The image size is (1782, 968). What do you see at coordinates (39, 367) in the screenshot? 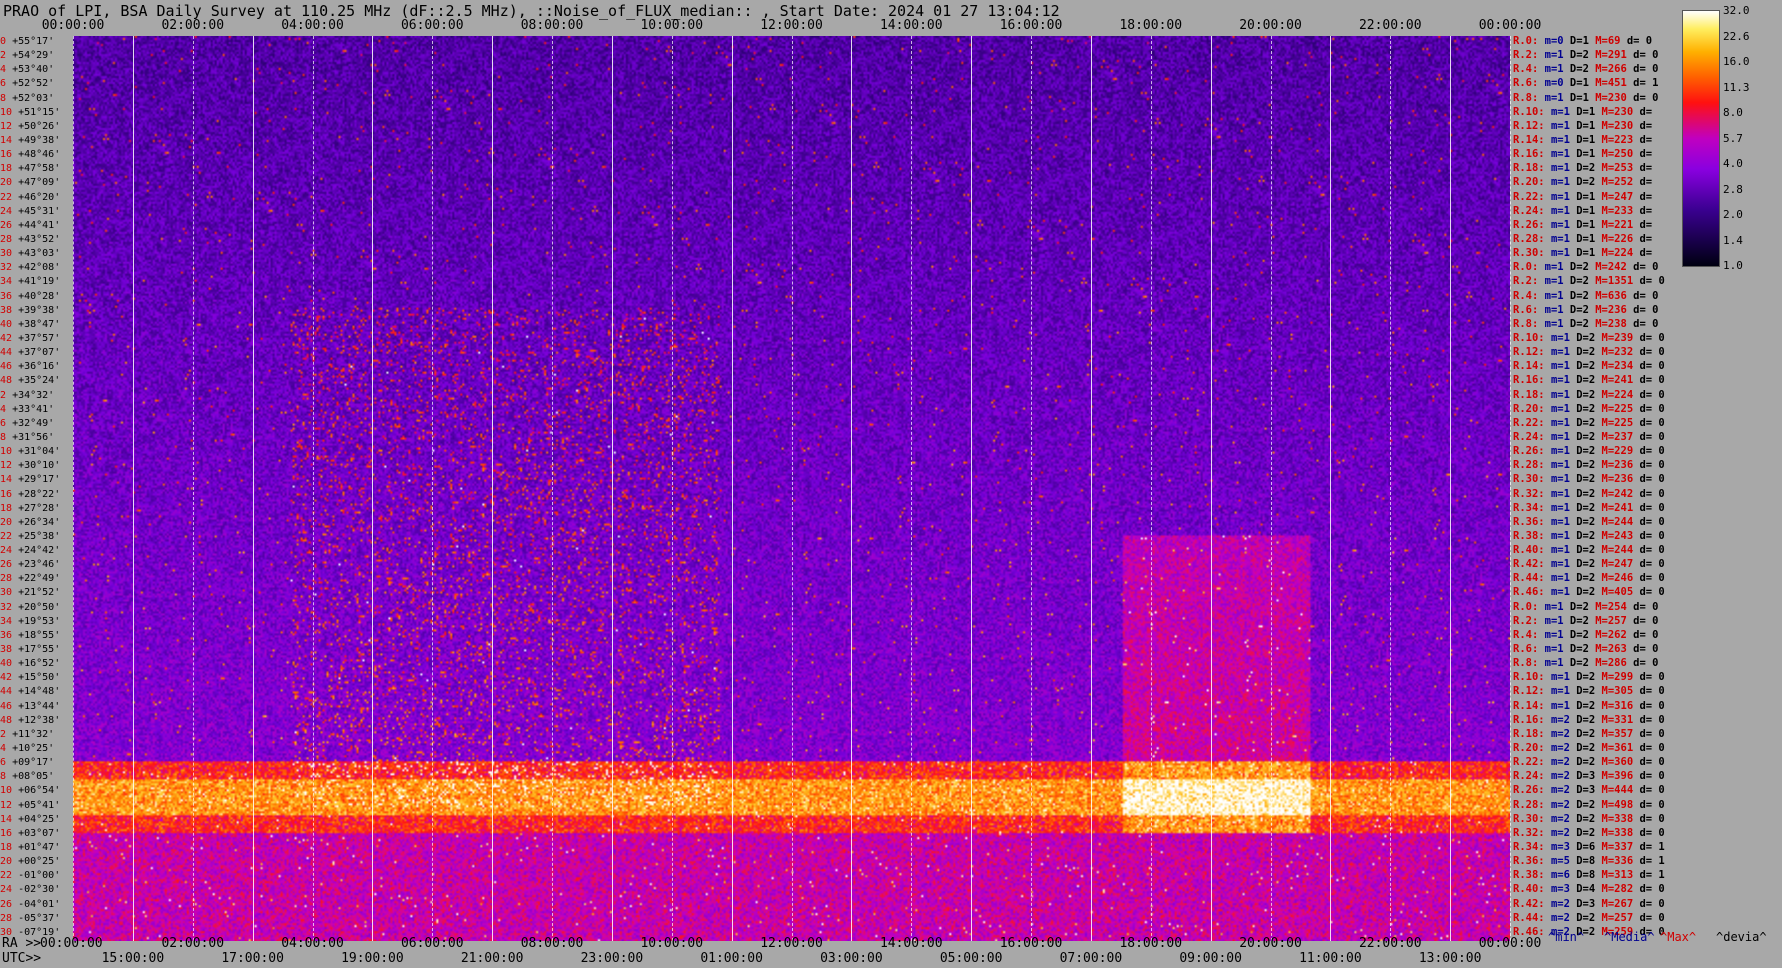
I see `declination-value: +36°16'` at bounding box center [39, 367].